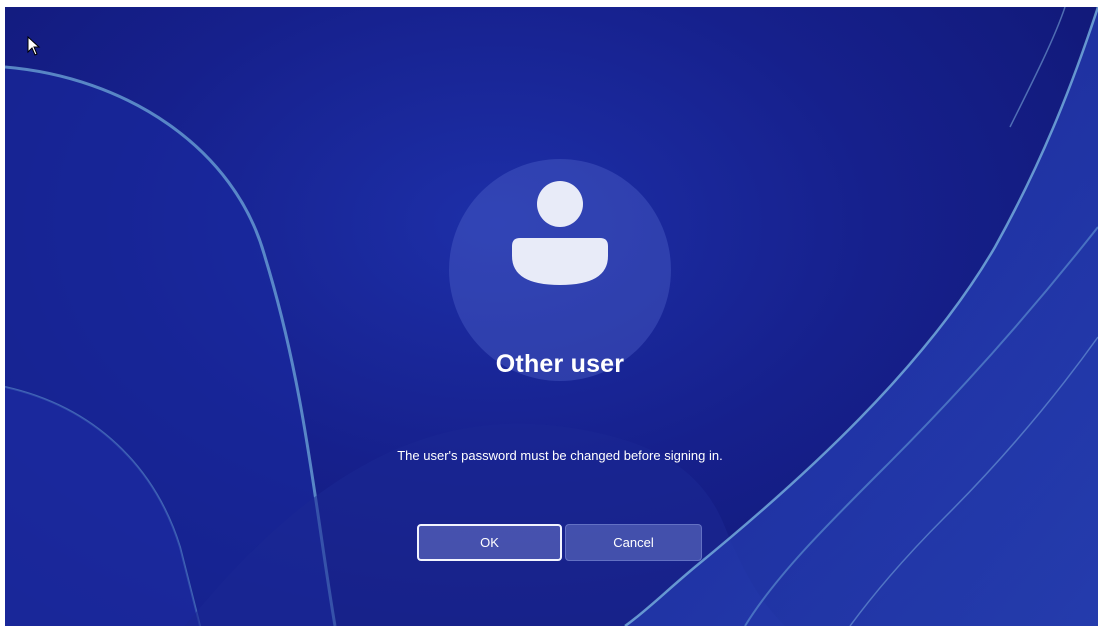  What do you see at coordinates (489, 542) in the screenshot?
I see `ok-button: OK` at bounding box center [489, 542].